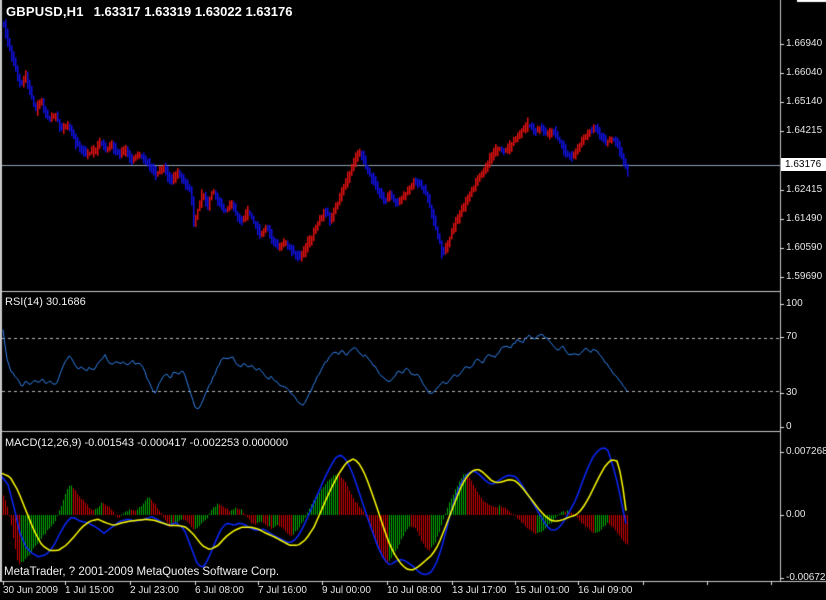 Image resolution: width=826 pixels, height=600 pixels. Describe the element at coordinates (219, 590) in the screenshot. I see `time-axis-label: 6 Jul 08:00` at that location.